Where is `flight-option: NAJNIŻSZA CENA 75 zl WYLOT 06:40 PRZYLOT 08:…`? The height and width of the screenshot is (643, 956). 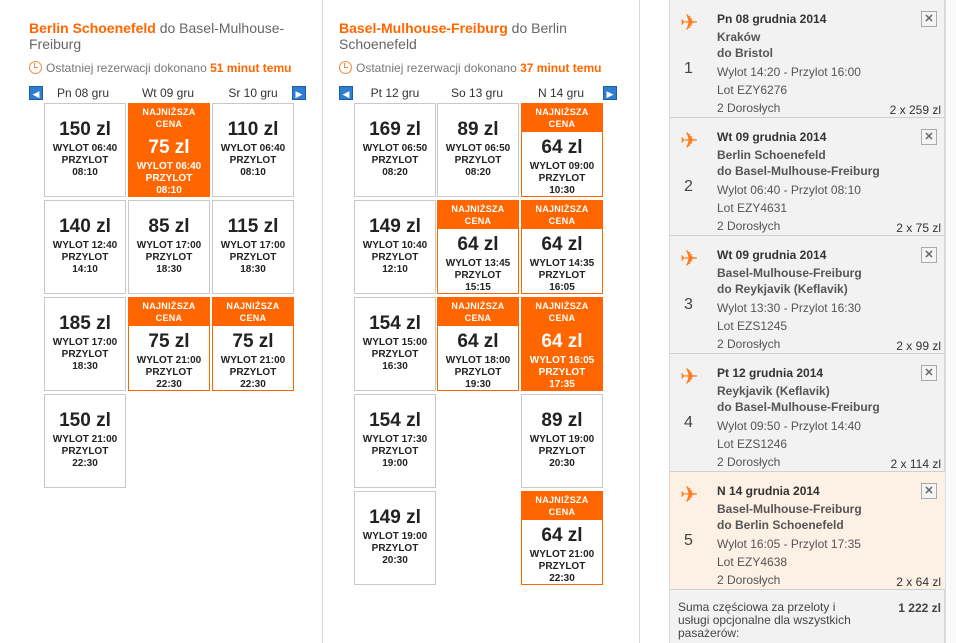
flight-option: NAJNIŻSZA CENA 75 zl WYLOT 06:40 PRZYLOT 08:… is located at coordinates (169, 150).